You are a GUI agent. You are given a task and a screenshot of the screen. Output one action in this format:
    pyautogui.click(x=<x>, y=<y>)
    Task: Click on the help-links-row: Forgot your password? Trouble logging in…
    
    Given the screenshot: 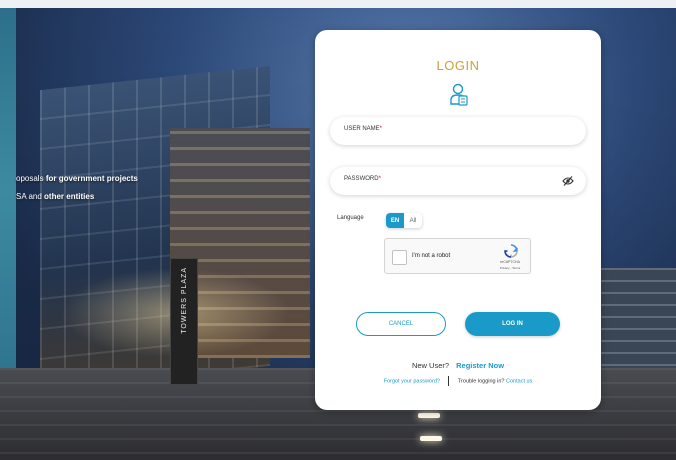 What is the action you would take?
    pyautogui.click(x=458, y=381)
    